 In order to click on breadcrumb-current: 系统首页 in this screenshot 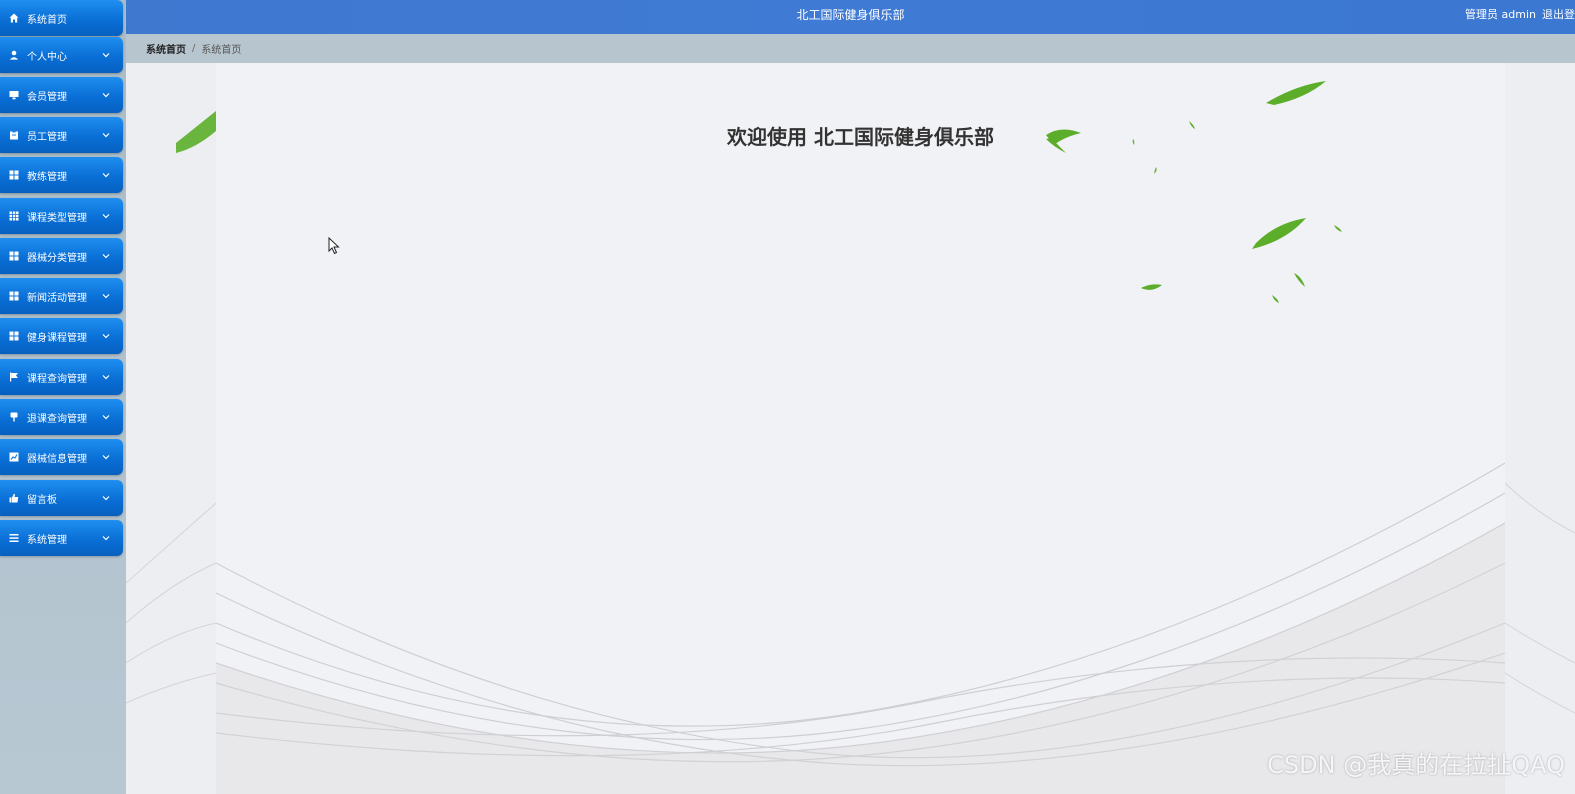, I will do `click(221, 50)`.